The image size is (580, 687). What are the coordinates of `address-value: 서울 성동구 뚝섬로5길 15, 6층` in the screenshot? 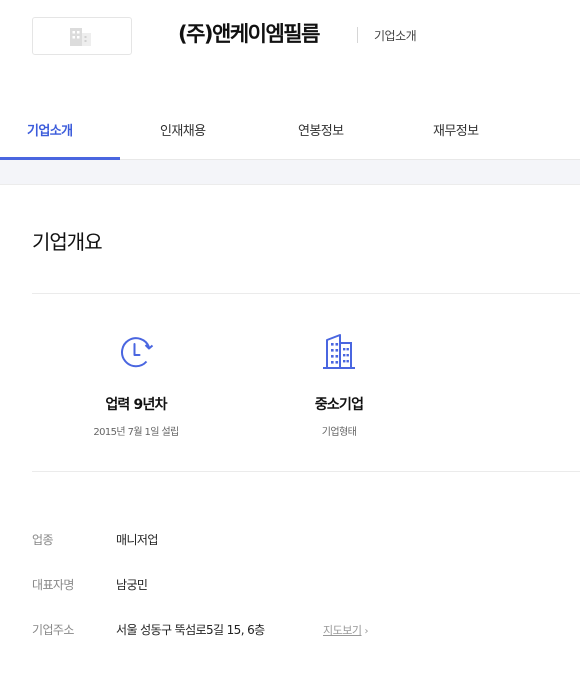 It's located at (190, 630).